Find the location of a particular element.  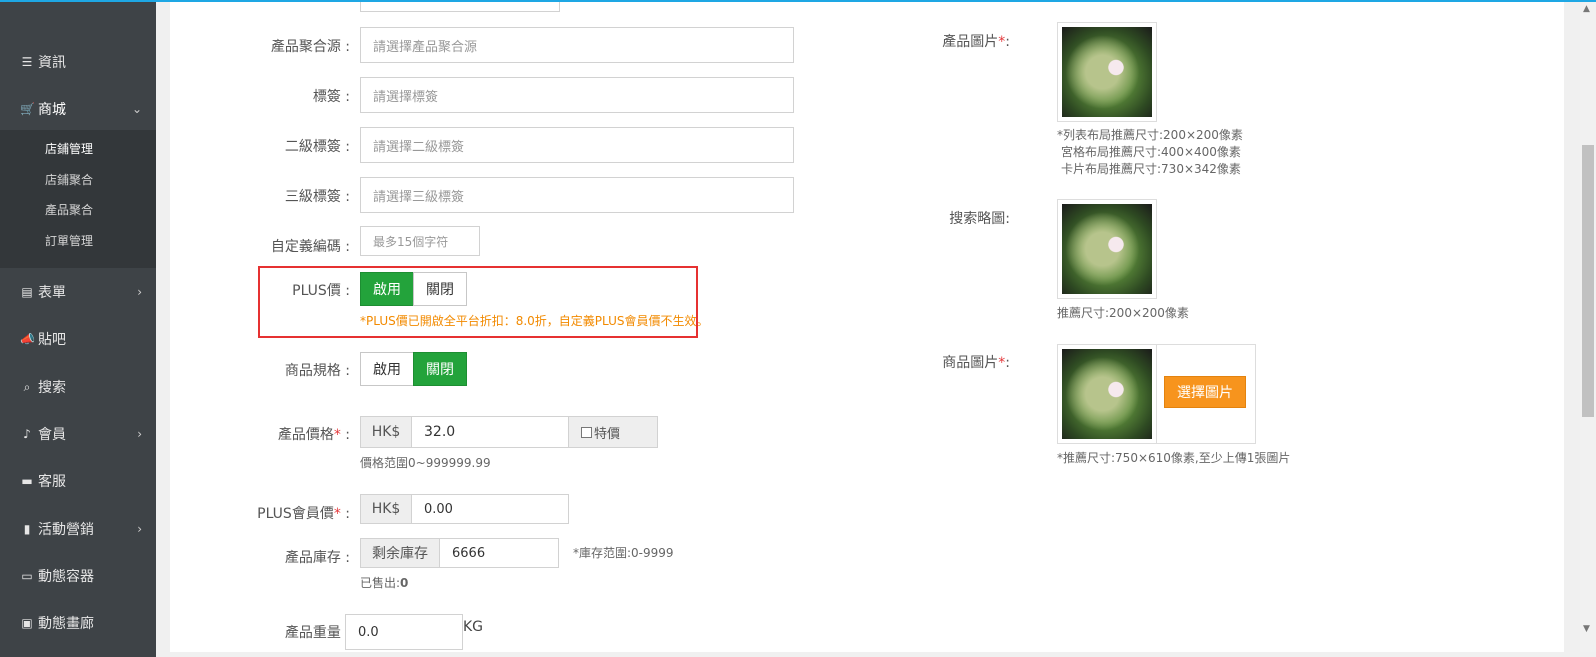

goods-images-label: 商品圖片*: is located at coordinates (920, 362).